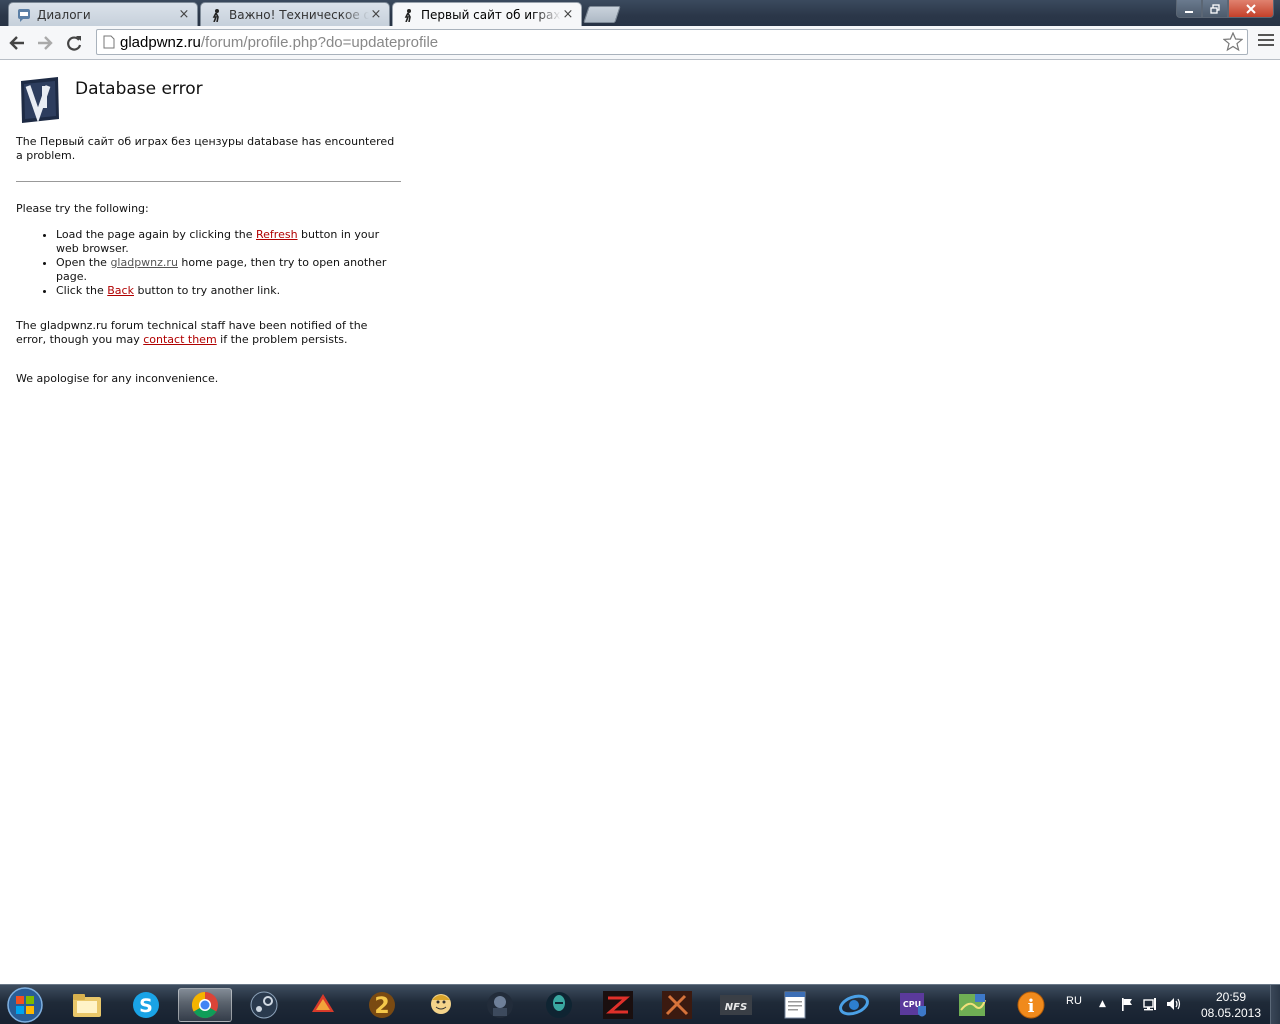 The image size is (1280, 1024). I want to click on nfs-taskbar-icon: NFS, so click(736, 1005).